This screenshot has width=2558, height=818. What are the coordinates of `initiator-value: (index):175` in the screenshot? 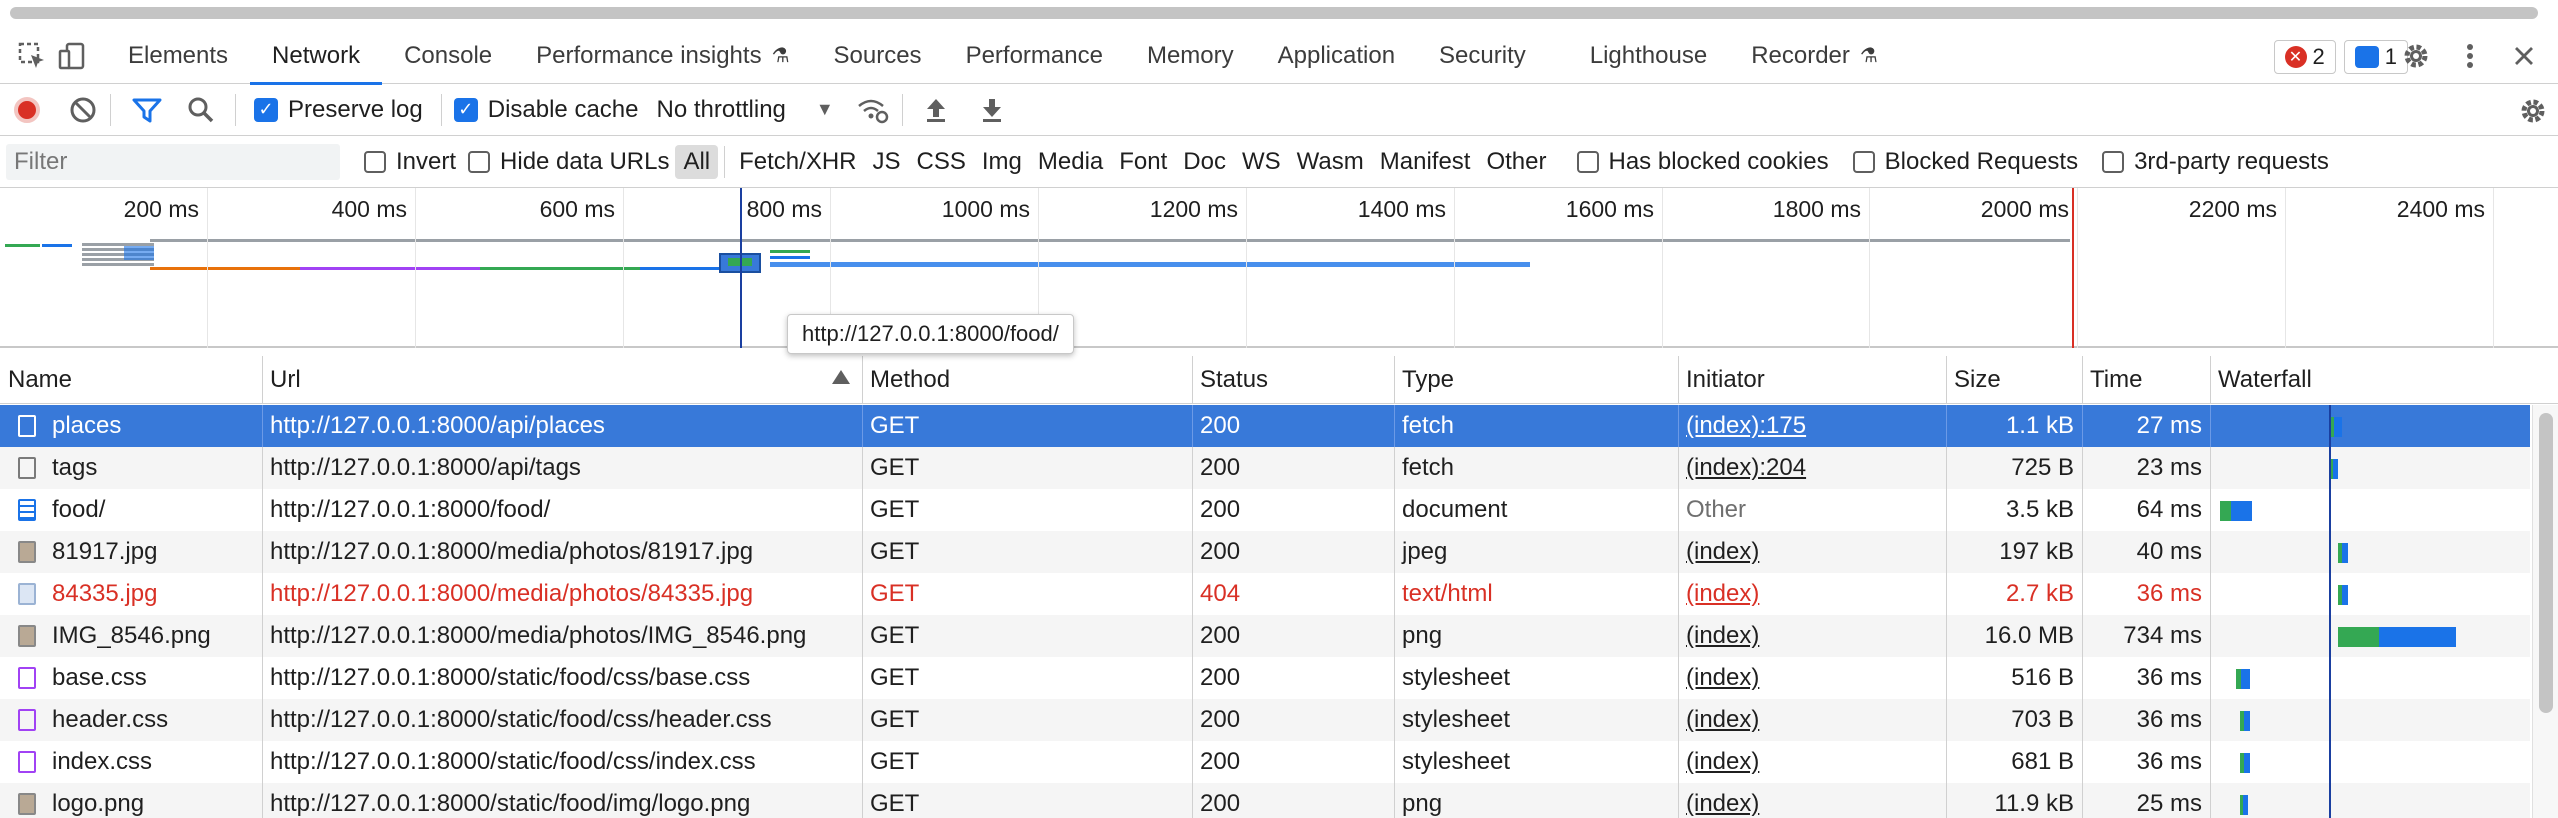 It's located at (1746, 426).